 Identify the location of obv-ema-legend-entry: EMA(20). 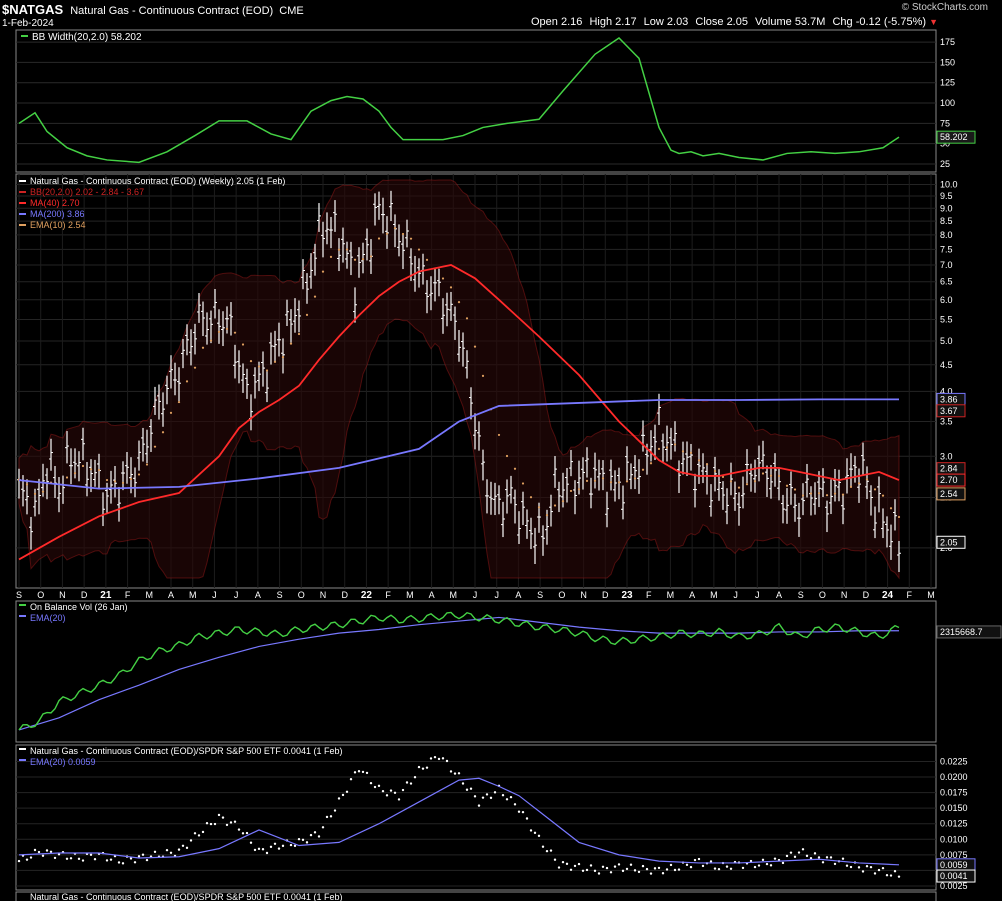
(48, 618).